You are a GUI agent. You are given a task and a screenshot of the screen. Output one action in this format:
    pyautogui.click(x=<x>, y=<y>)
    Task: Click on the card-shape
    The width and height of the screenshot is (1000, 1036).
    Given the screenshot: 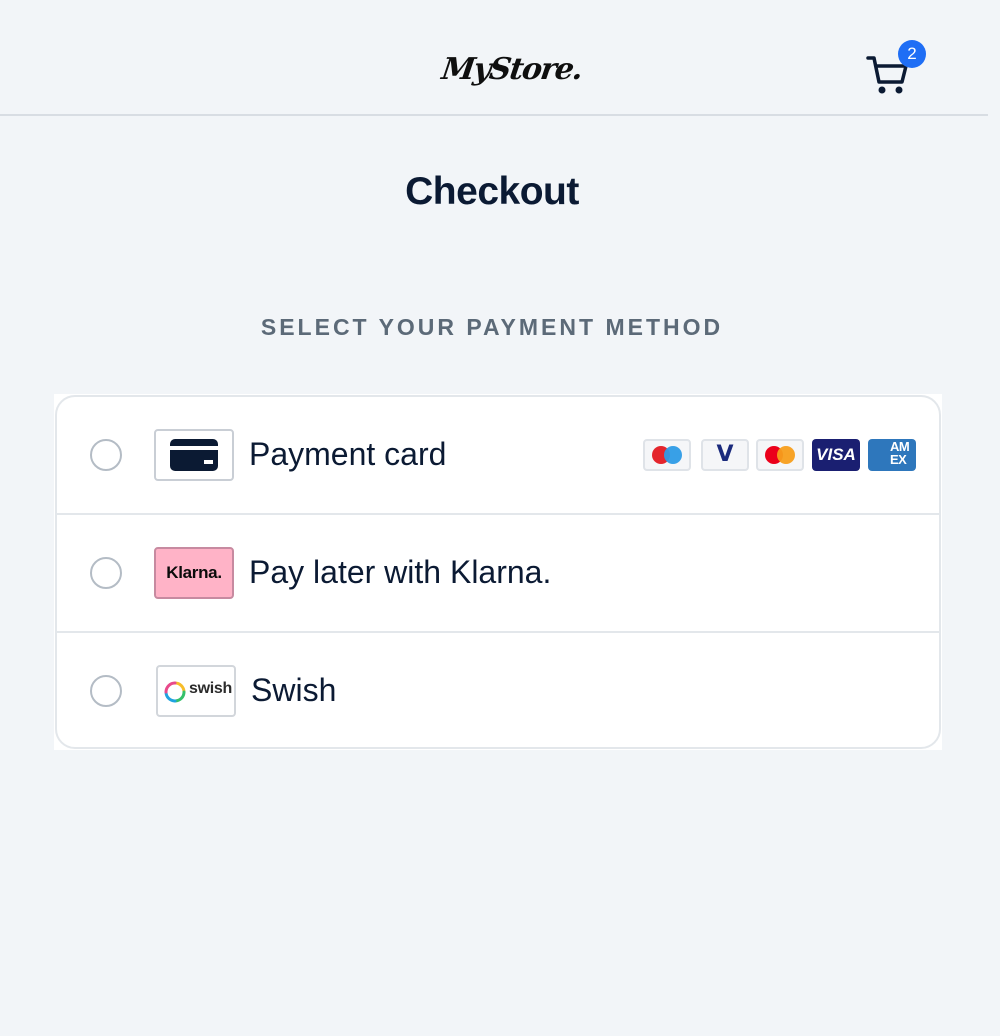 What is the action you would take?
    pyautogui.click(x=194, y=455)
    